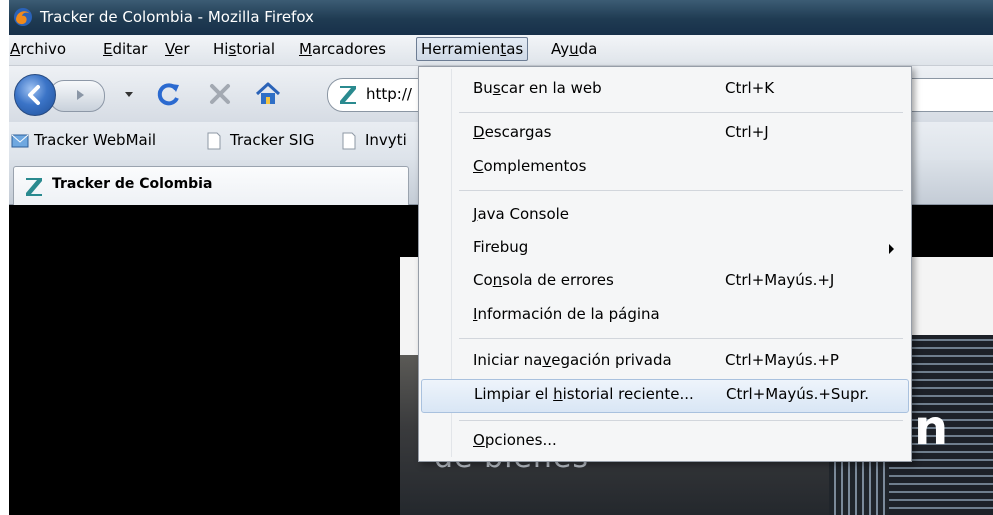 This screenshot has height=515, width=993. What do you see at coordinates (132, 184) in the screenshot?
I see `tab-label: Tracker de Colombia` at bounding box center [132, 184].